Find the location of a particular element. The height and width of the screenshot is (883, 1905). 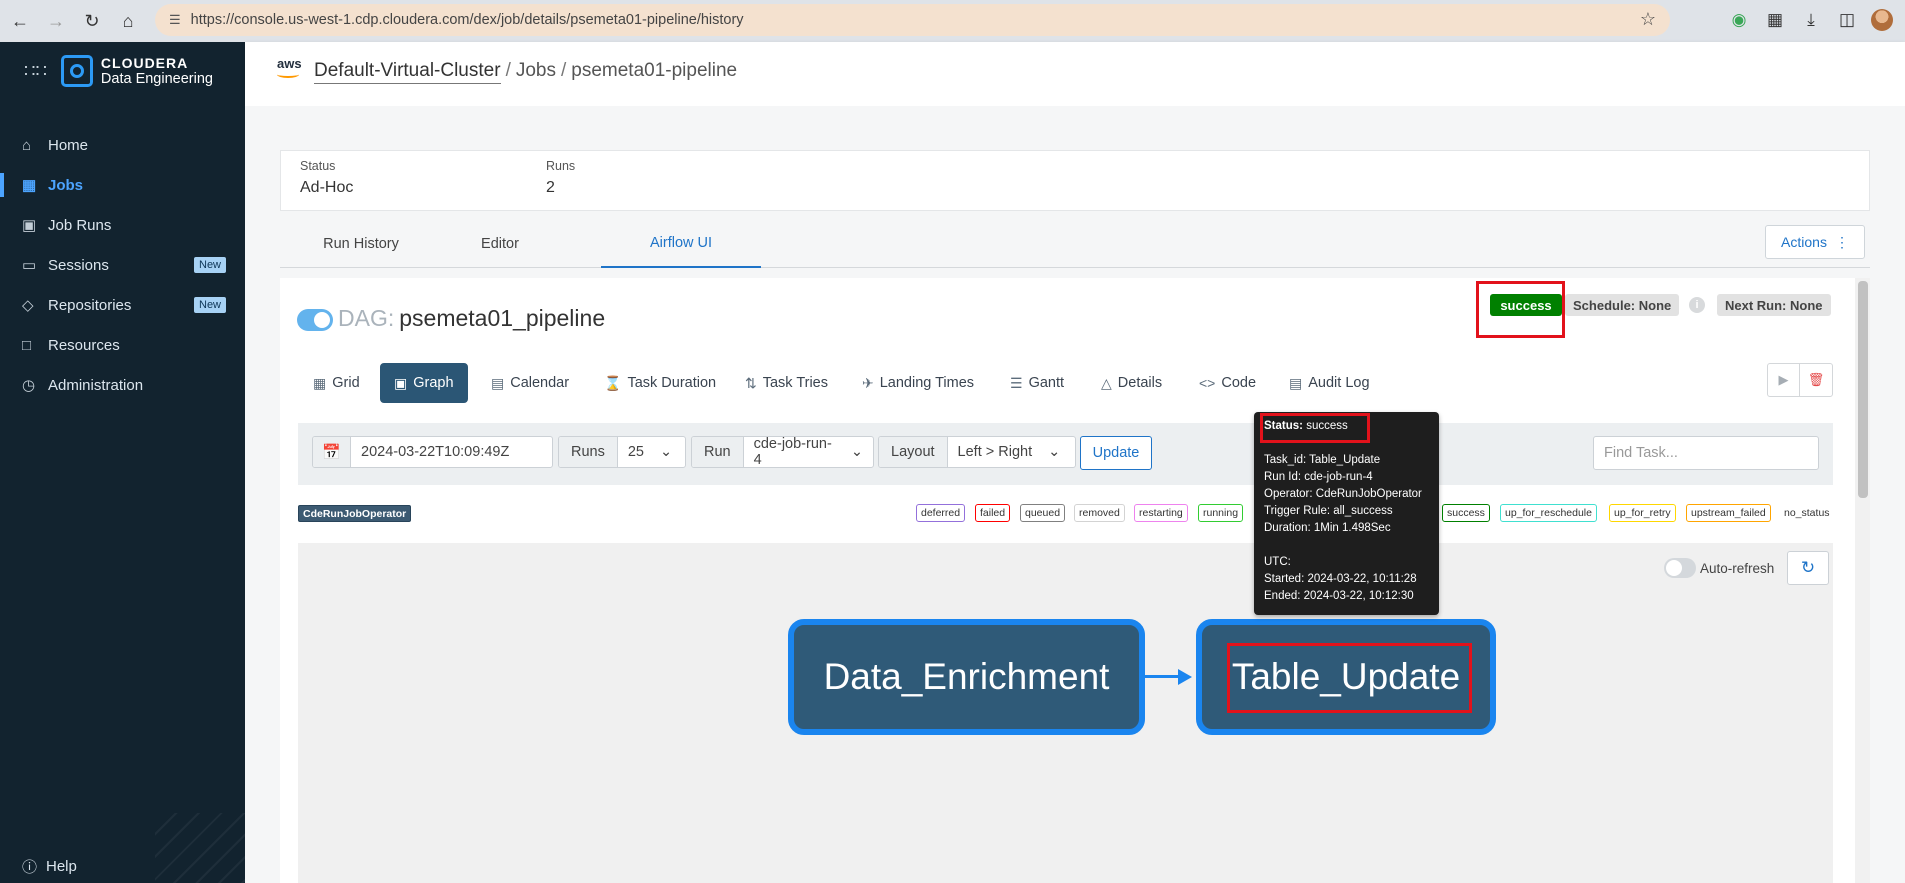

site-info-icon: ☰ is located at coordinates (175, 20).